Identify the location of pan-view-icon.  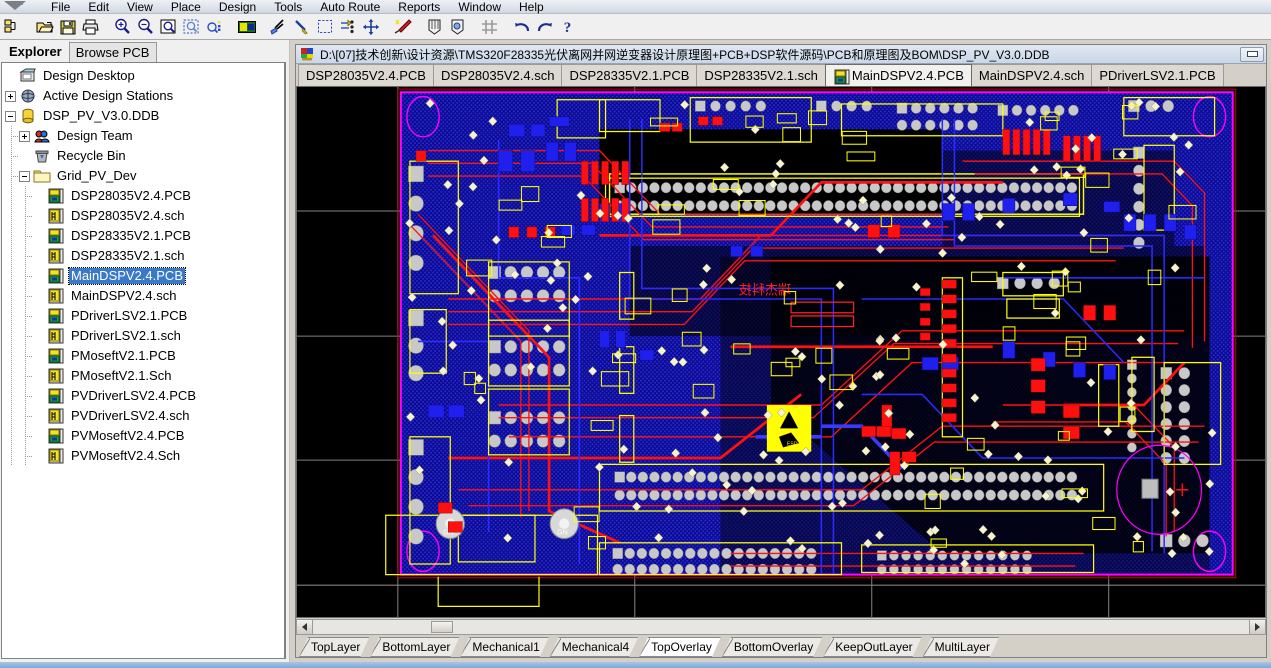
(246, 27).